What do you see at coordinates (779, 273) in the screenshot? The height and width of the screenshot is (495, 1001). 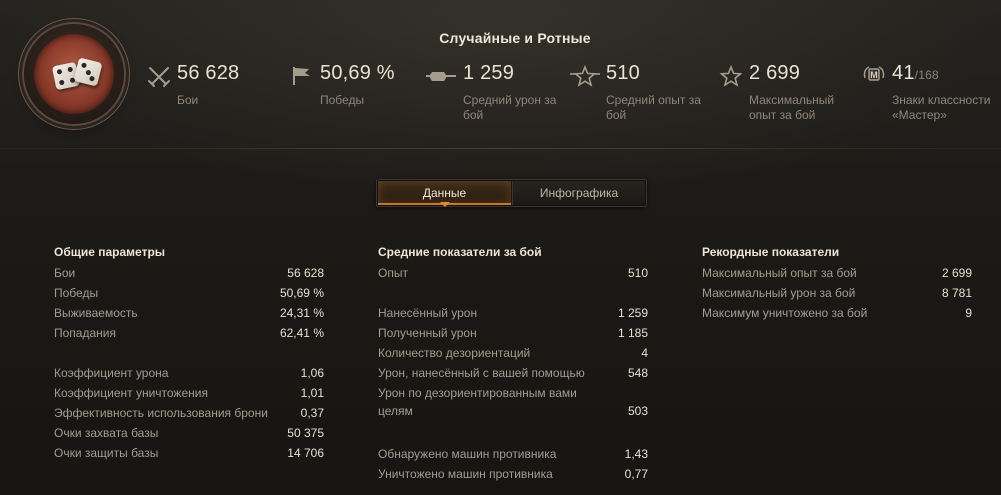 I see `stat-label: Максимальный опыт за бой` at bounding box center [779, 273].